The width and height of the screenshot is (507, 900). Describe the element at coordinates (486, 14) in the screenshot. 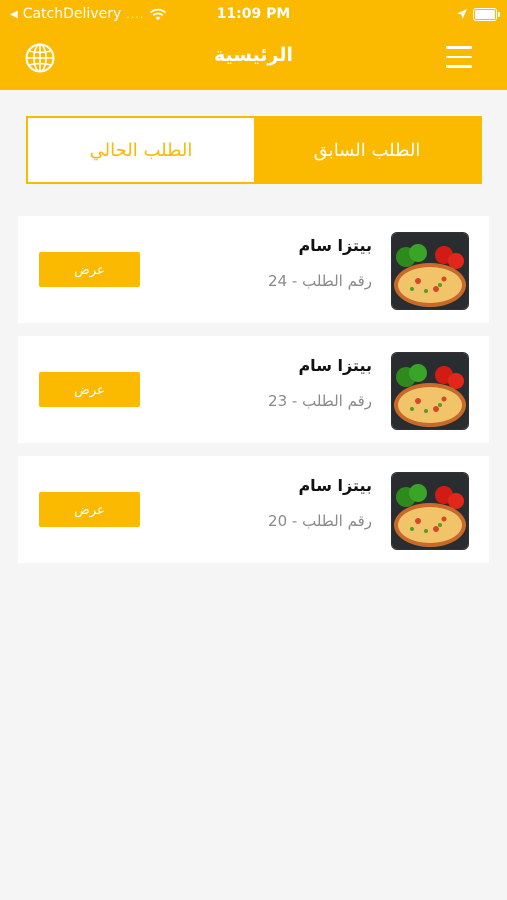

I see `battery-icon` at that location.